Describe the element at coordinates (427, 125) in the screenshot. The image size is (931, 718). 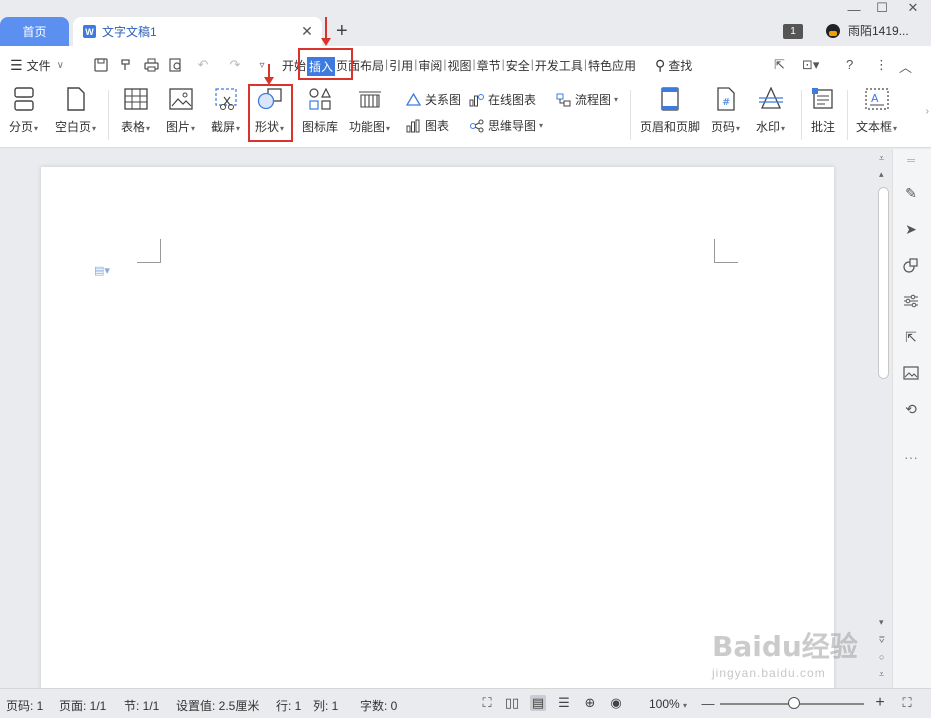
I see `chart-button: 图表` at that location.